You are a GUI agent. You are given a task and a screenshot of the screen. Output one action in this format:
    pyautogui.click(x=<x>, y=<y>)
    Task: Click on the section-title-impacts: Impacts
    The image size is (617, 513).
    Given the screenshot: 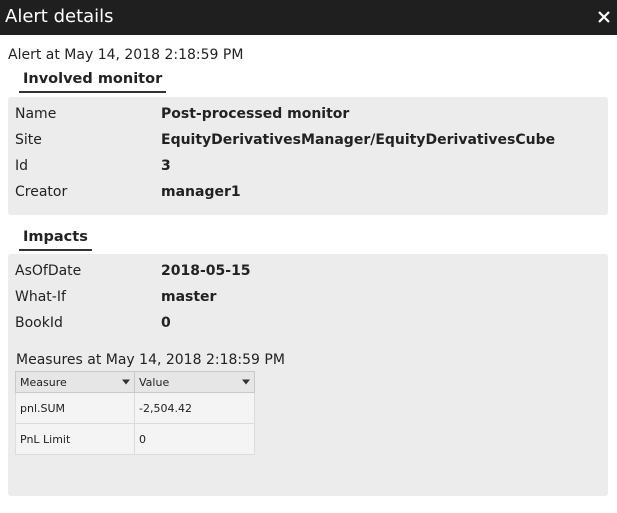 What is the action you would take?
    pyautogui.click(x=55, y=239)
    